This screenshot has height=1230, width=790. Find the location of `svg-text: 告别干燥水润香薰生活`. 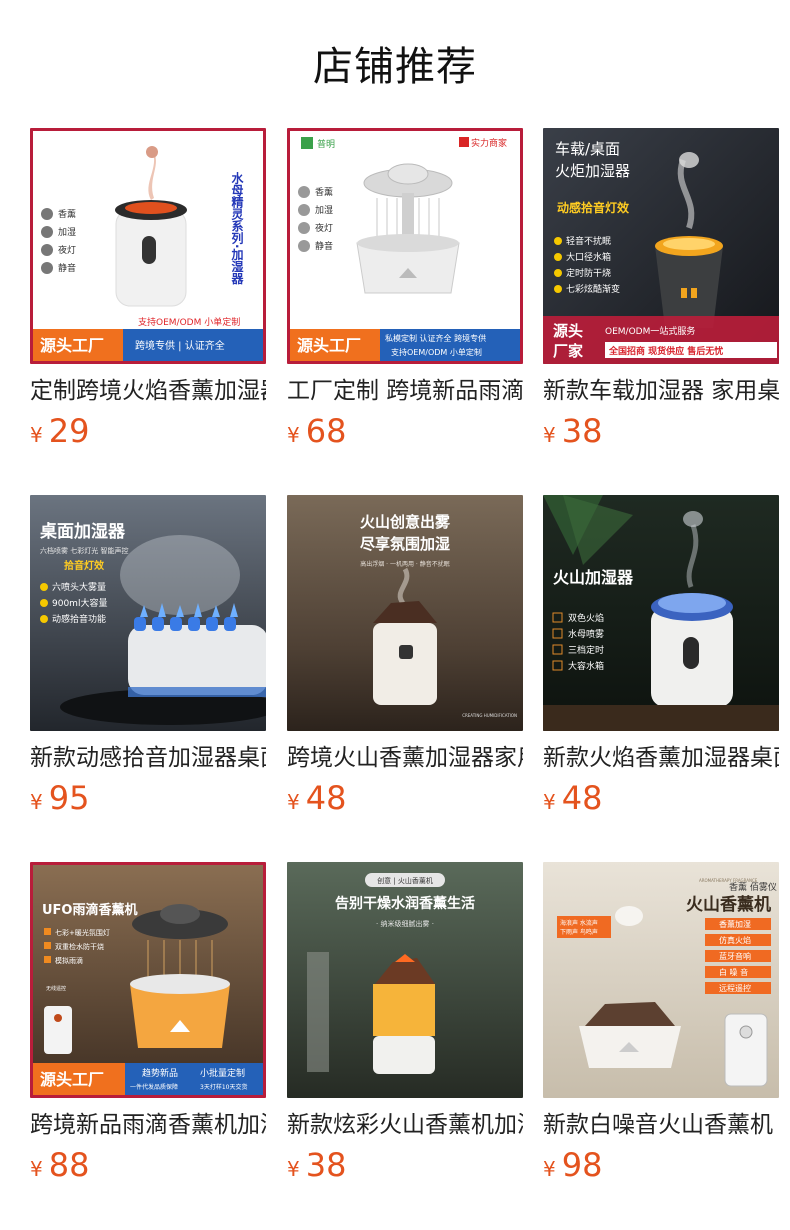

svg-text: 告别干燥水润香薰生活 is located at coordinates (405, 903).